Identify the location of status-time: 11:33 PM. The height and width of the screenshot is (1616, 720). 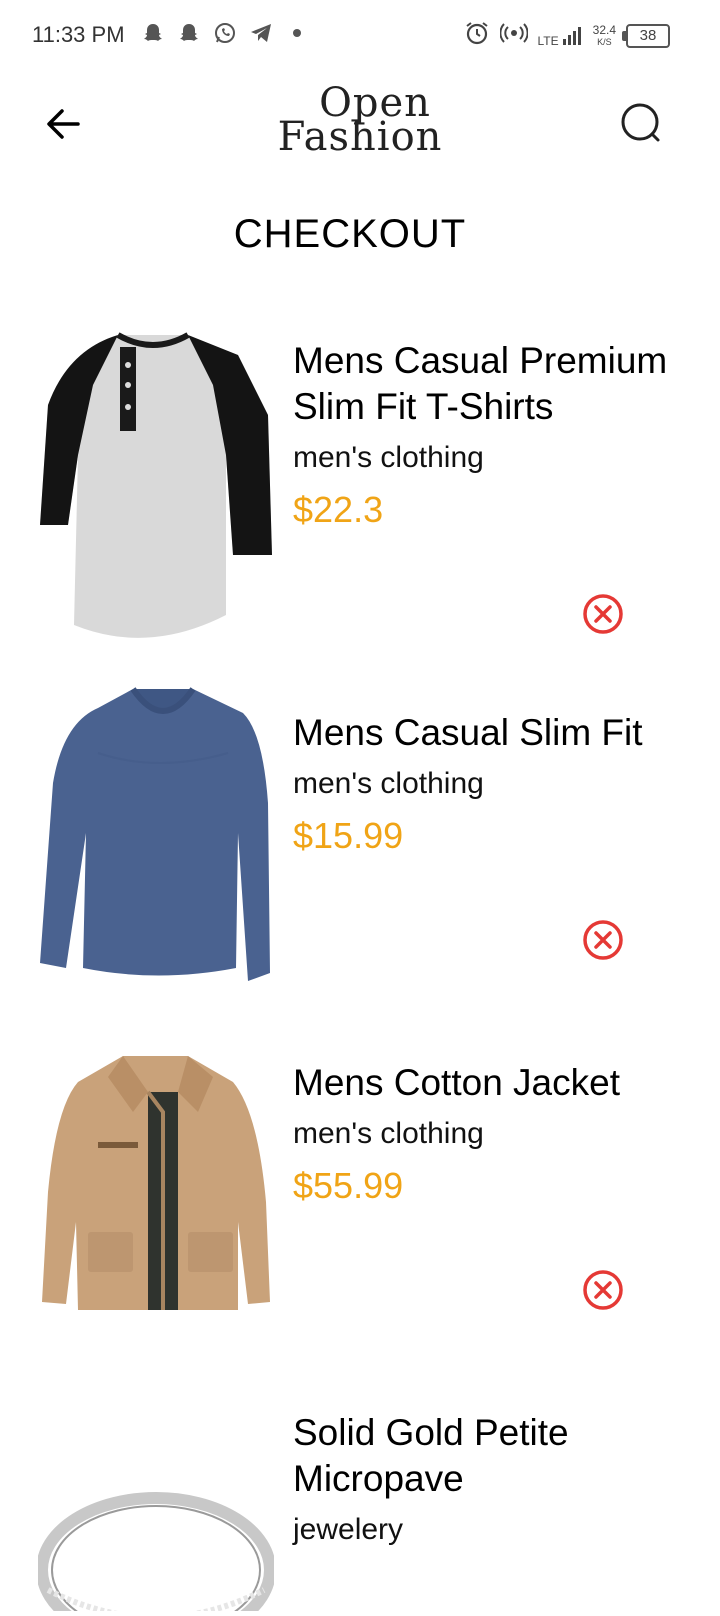
(78, 34).